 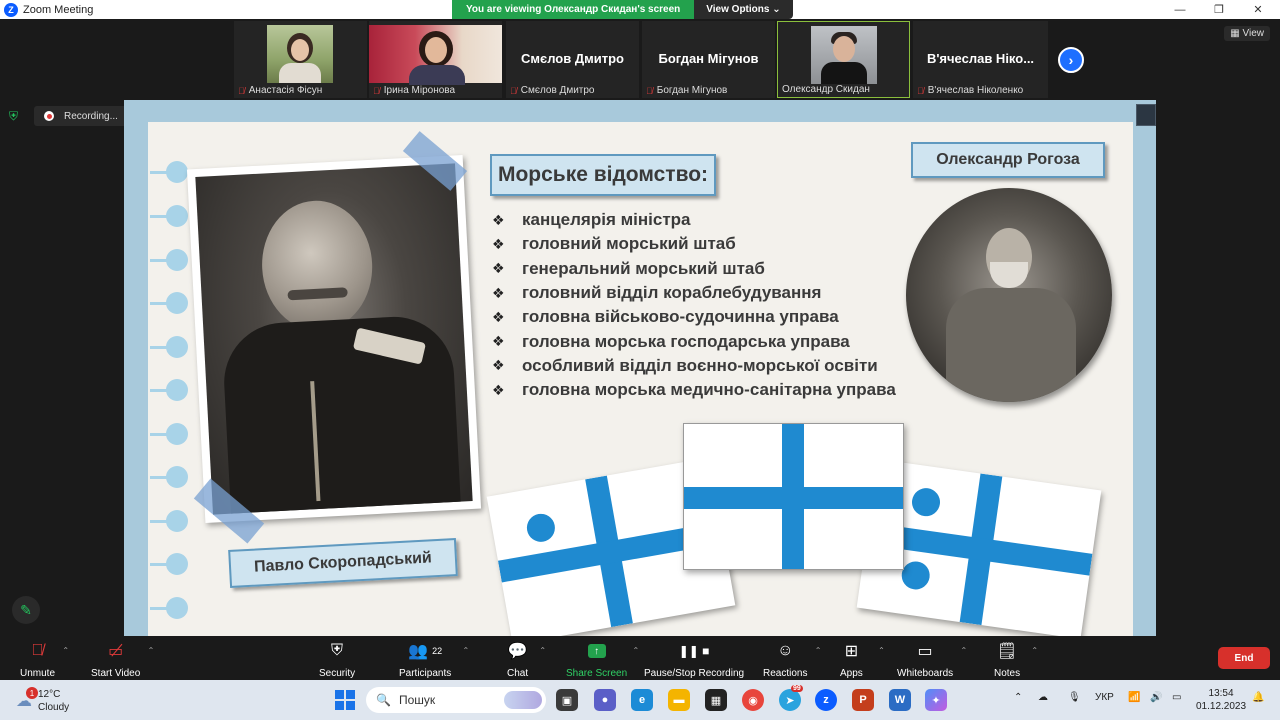 I want to click on telegram-icon: ➤ 99, so click(x=791, y=698).